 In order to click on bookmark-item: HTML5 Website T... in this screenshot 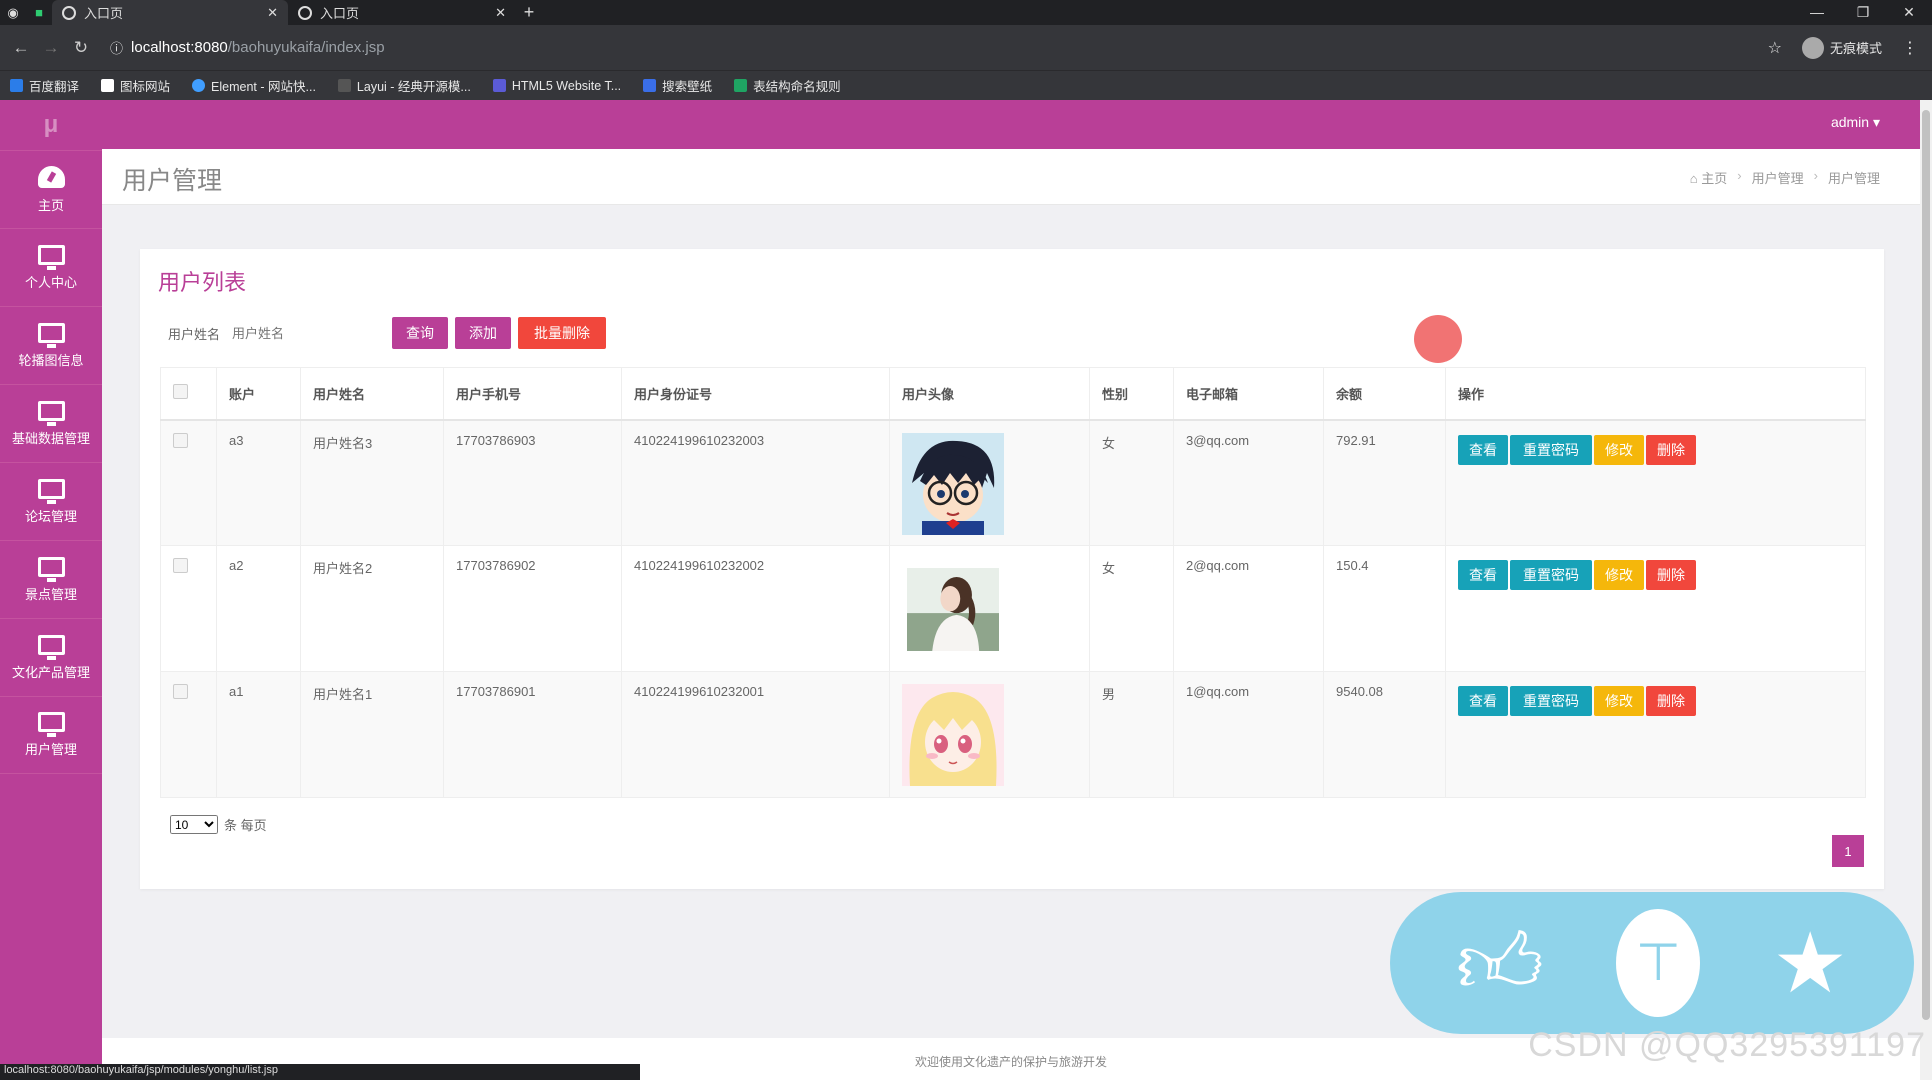, I will do `click(556, 86)`.